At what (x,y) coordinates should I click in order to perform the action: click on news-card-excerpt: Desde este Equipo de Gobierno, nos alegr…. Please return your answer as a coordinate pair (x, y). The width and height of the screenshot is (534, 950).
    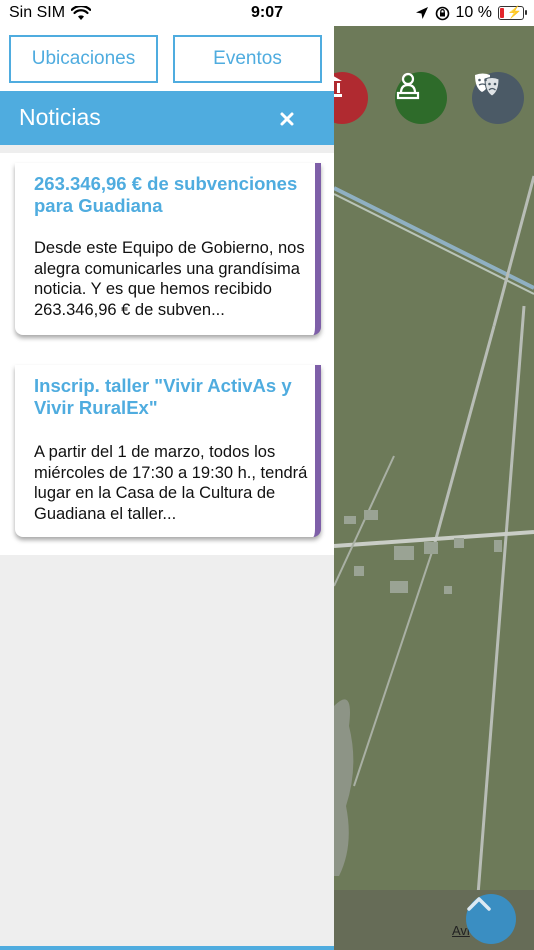
    Looking at the image, I should click on (169, 279).